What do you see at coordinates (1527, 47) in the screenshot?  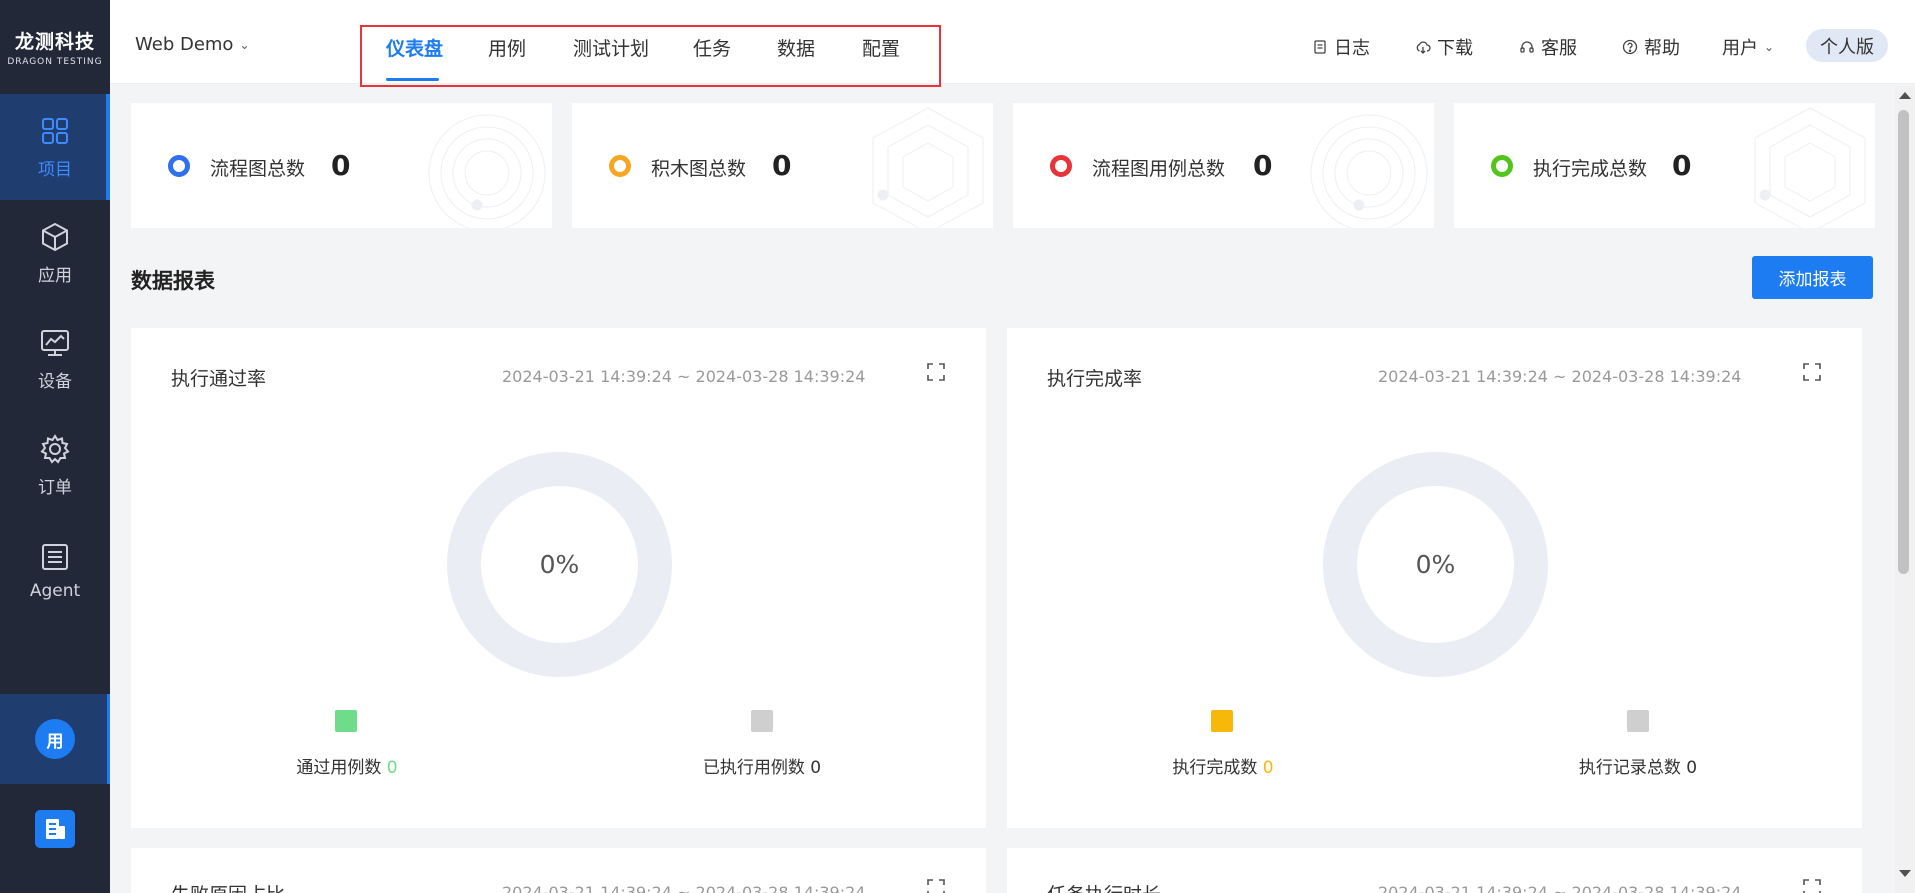 I see `headset-icon` at bounding box center [1527, 47].